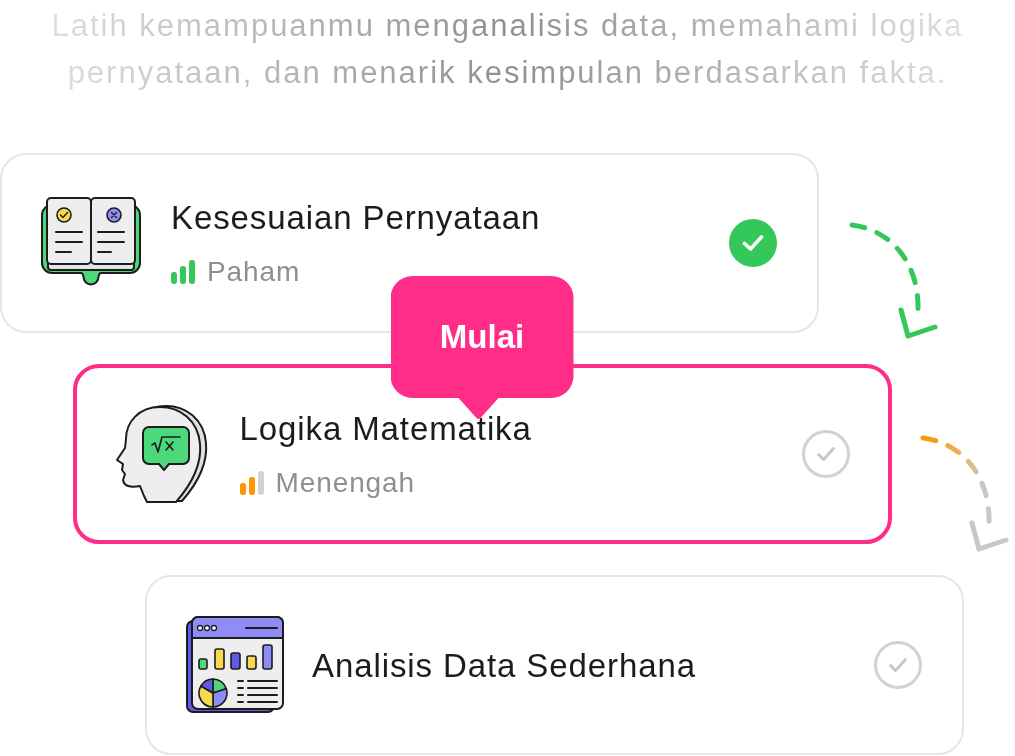 The width and height of the screenshot is (1015, 756). Describe the element at coordinates (504, 666) in the screenshot. I see `lesson-title: Analisis Data Sederhana` at that location.